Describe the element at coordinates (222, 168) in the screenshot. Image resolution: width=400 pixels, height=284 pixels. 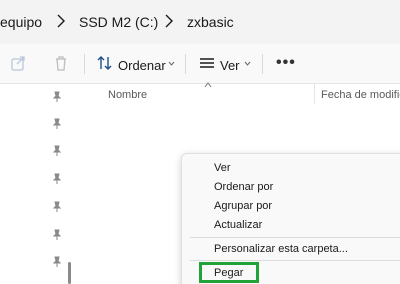
I see `menu-item-view: Ver` at that location.